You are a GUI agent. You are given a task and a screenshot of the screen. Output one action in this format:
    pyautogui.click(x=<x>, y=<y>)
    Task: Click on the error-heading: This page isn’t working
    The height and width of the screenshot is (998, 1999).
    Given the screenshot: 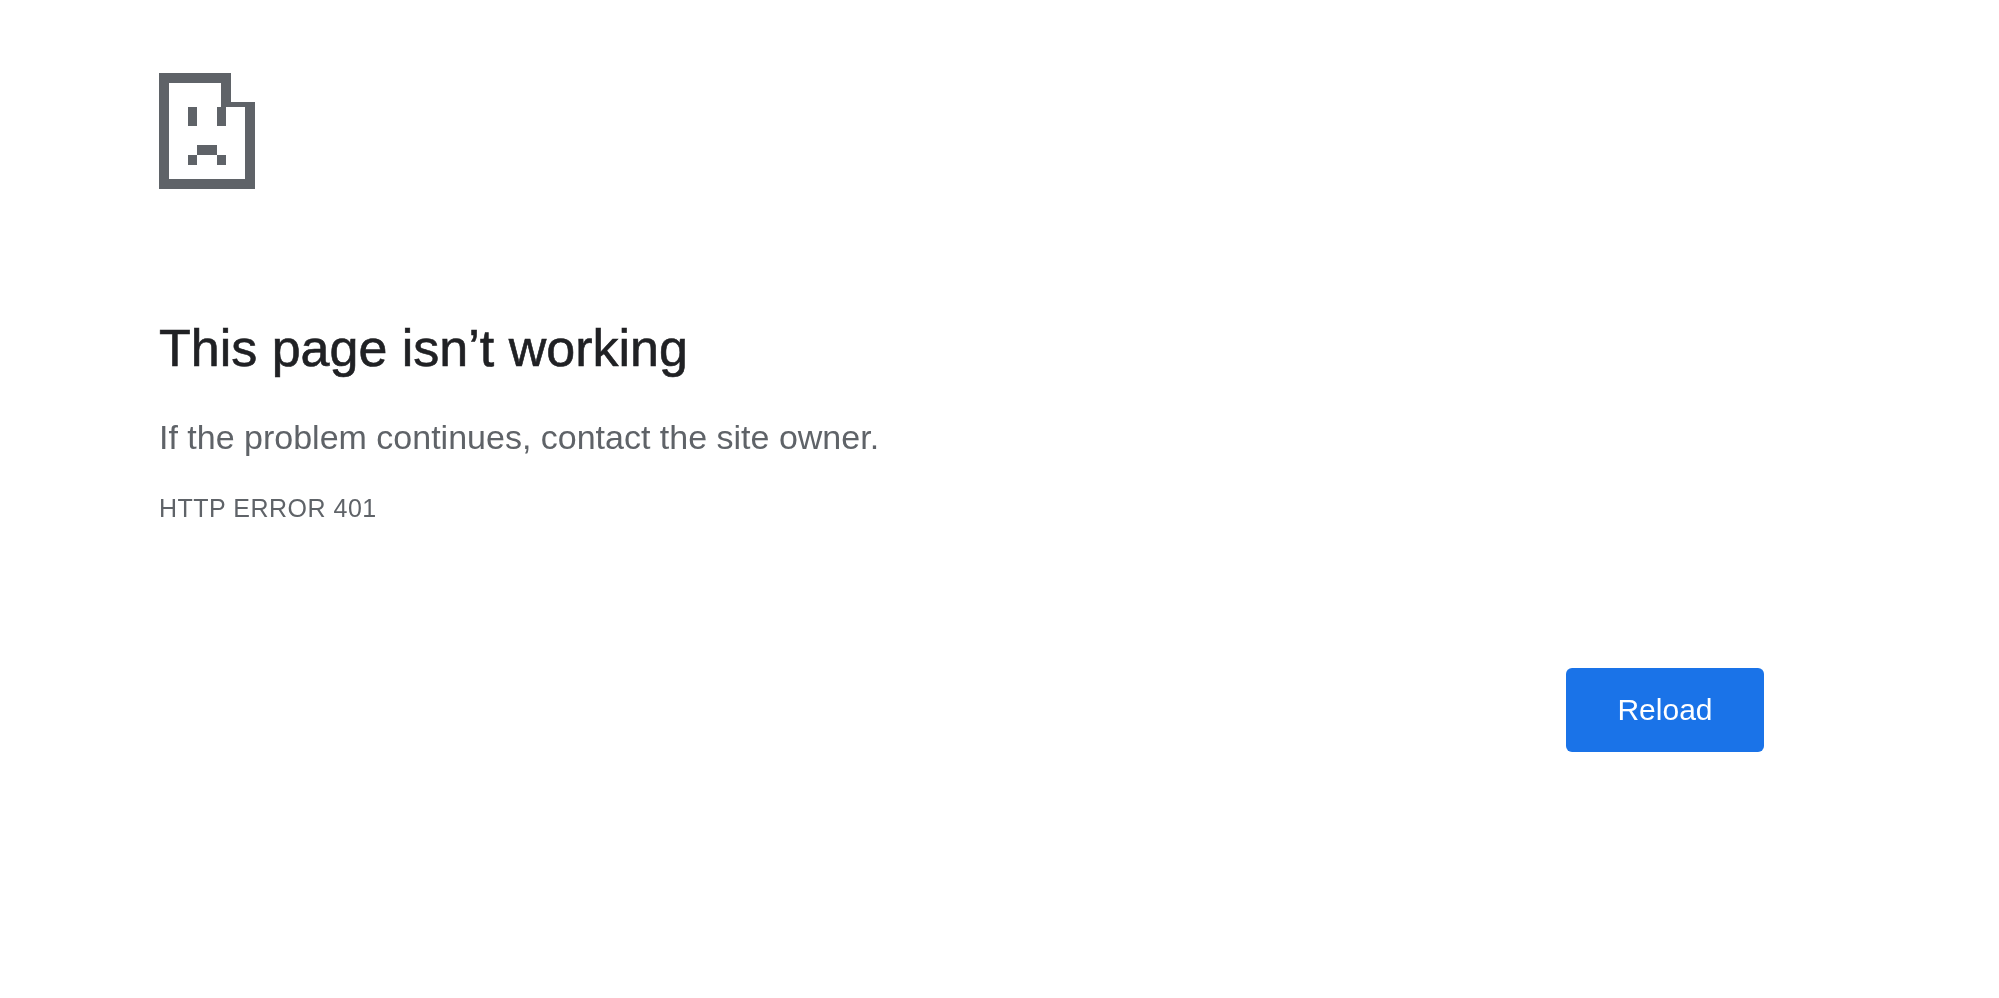 What is the action you would take?
    pyautogui.click(x=423, y=348)
    